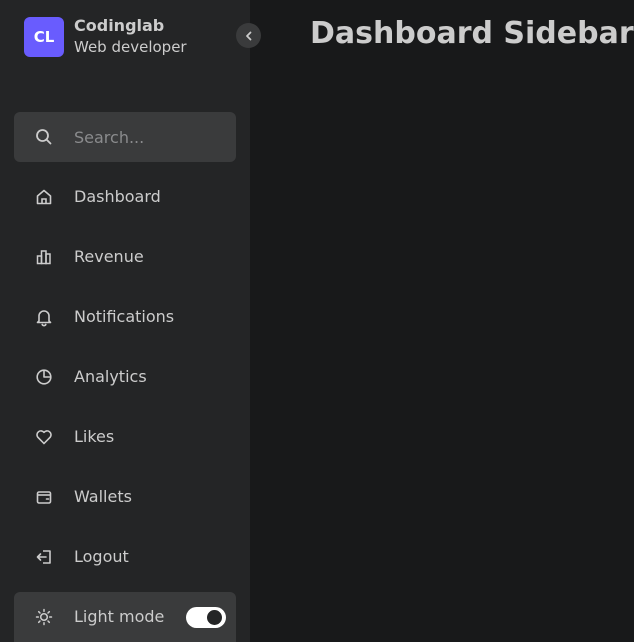 The image size is (634, 642). I want to click on bar-chart-icon, so click(43, 257).